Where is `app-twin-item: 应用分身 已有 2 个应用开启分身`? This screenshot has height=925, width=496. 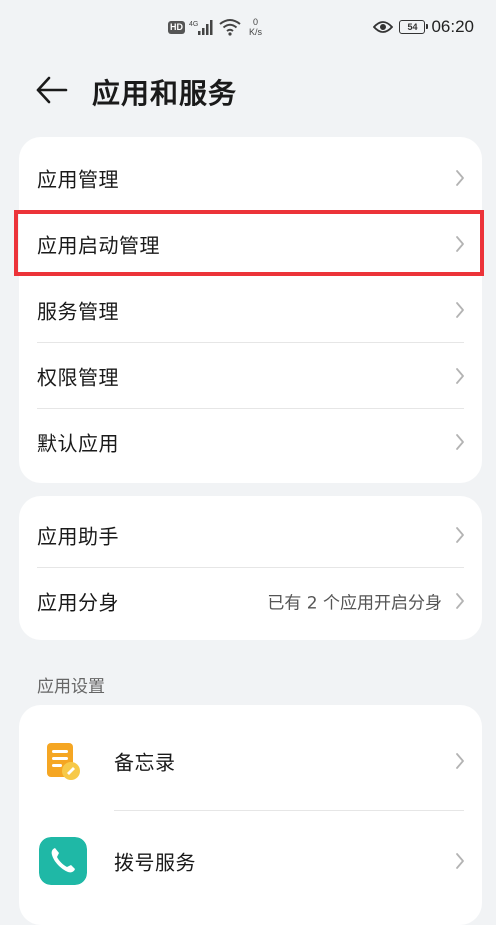 app-twin-item: 应用分身 已有 2 个应用开启分身 is located at coordinates (250, 601).